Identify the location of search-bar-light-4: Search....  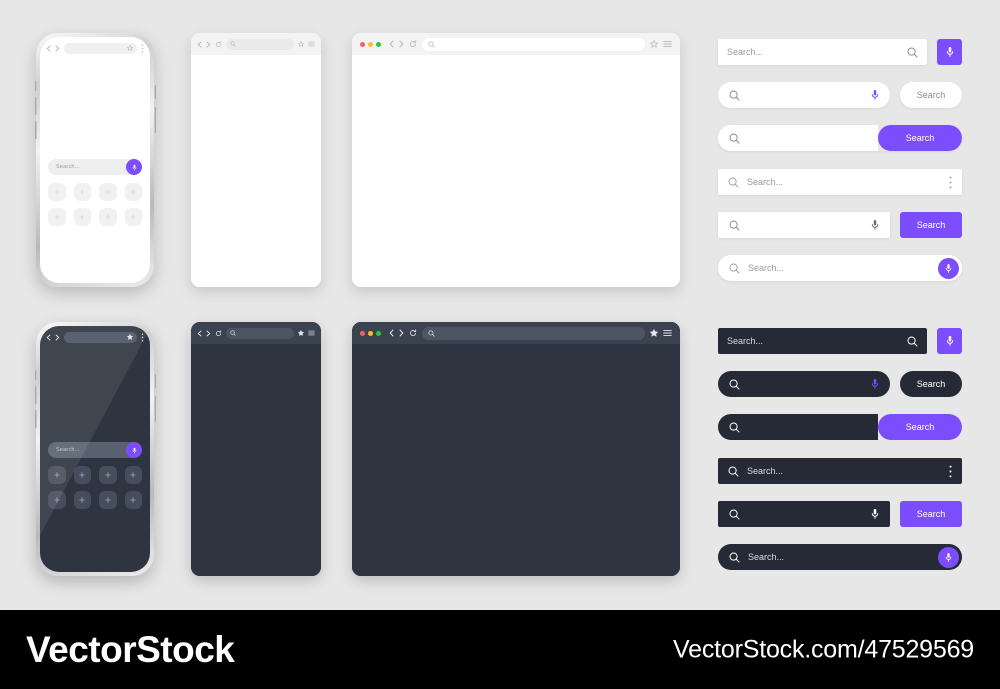
(840, 182).